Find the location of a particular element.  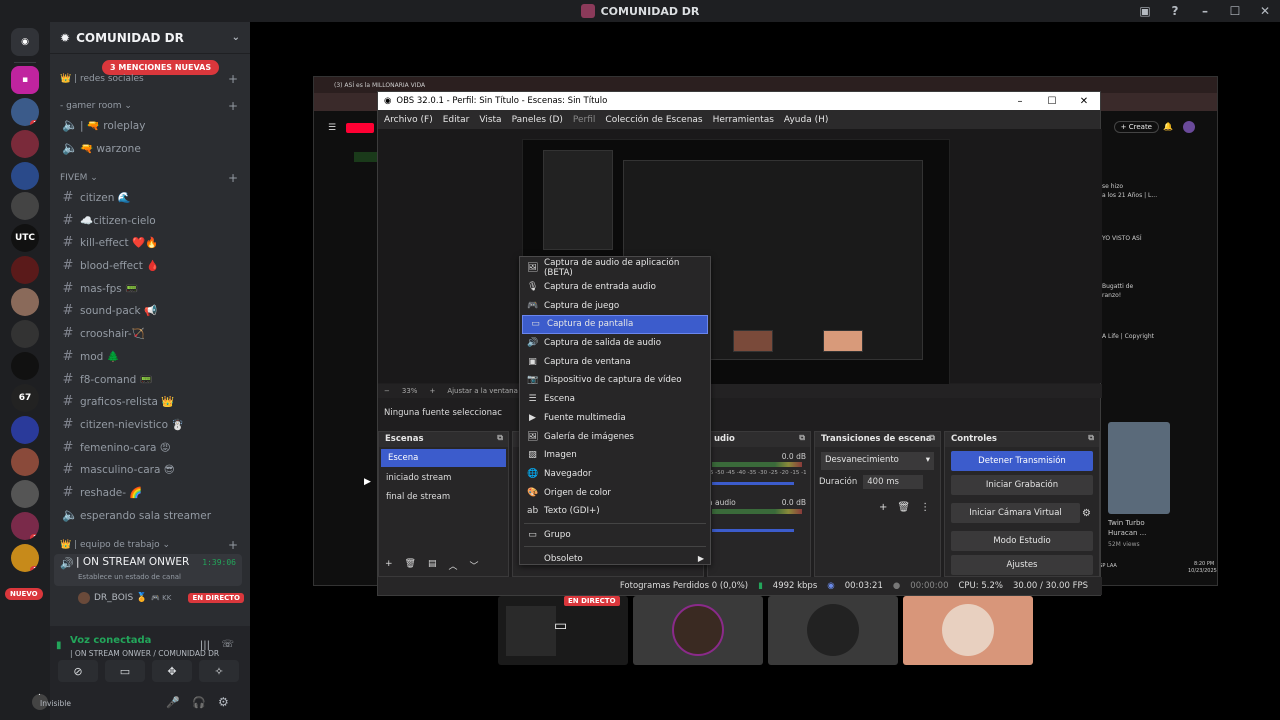

move-down-button: ﹀ is located at coordinates (474, 565).